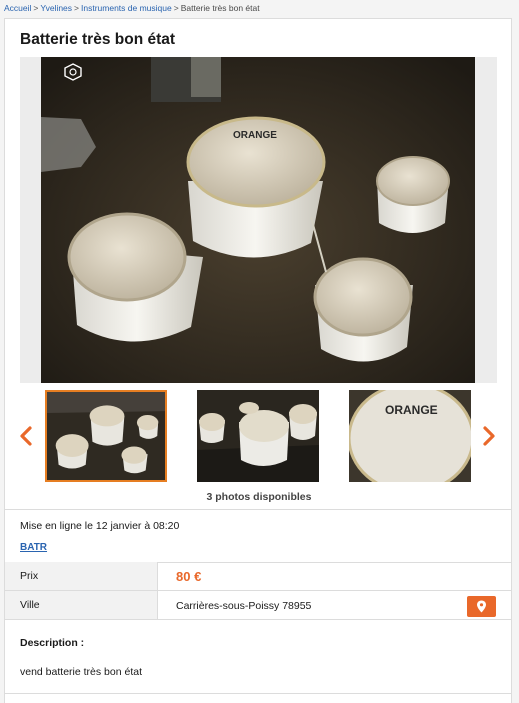 The width and height of the screenshot is (519, 703). What do you see at coordinates (56, 8) in the screenshot?
I see `breadcrumb-region-link: Yvelines` at bounding box center [56, 8].